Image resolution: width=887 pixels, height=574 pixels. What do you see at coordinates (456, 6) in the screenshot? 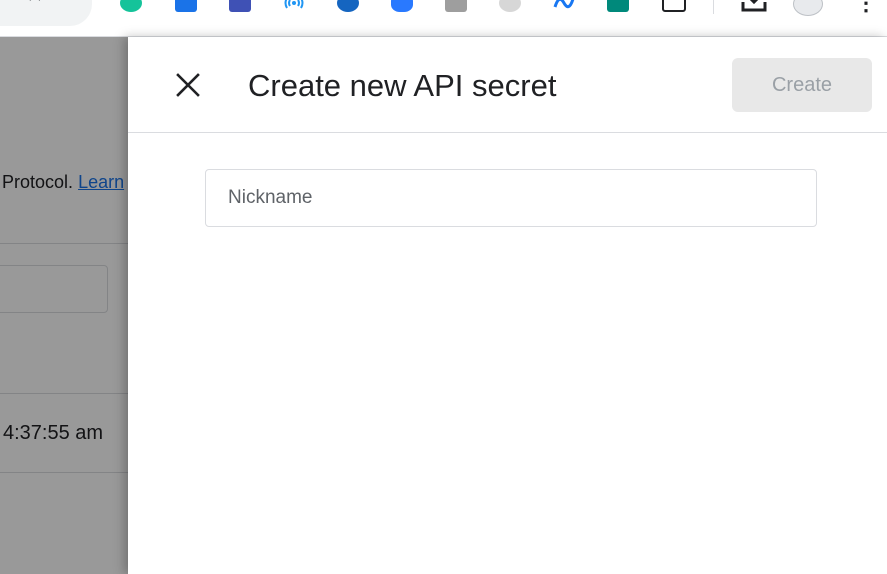
I see `camera-icon` at bounding box center [456, 6].